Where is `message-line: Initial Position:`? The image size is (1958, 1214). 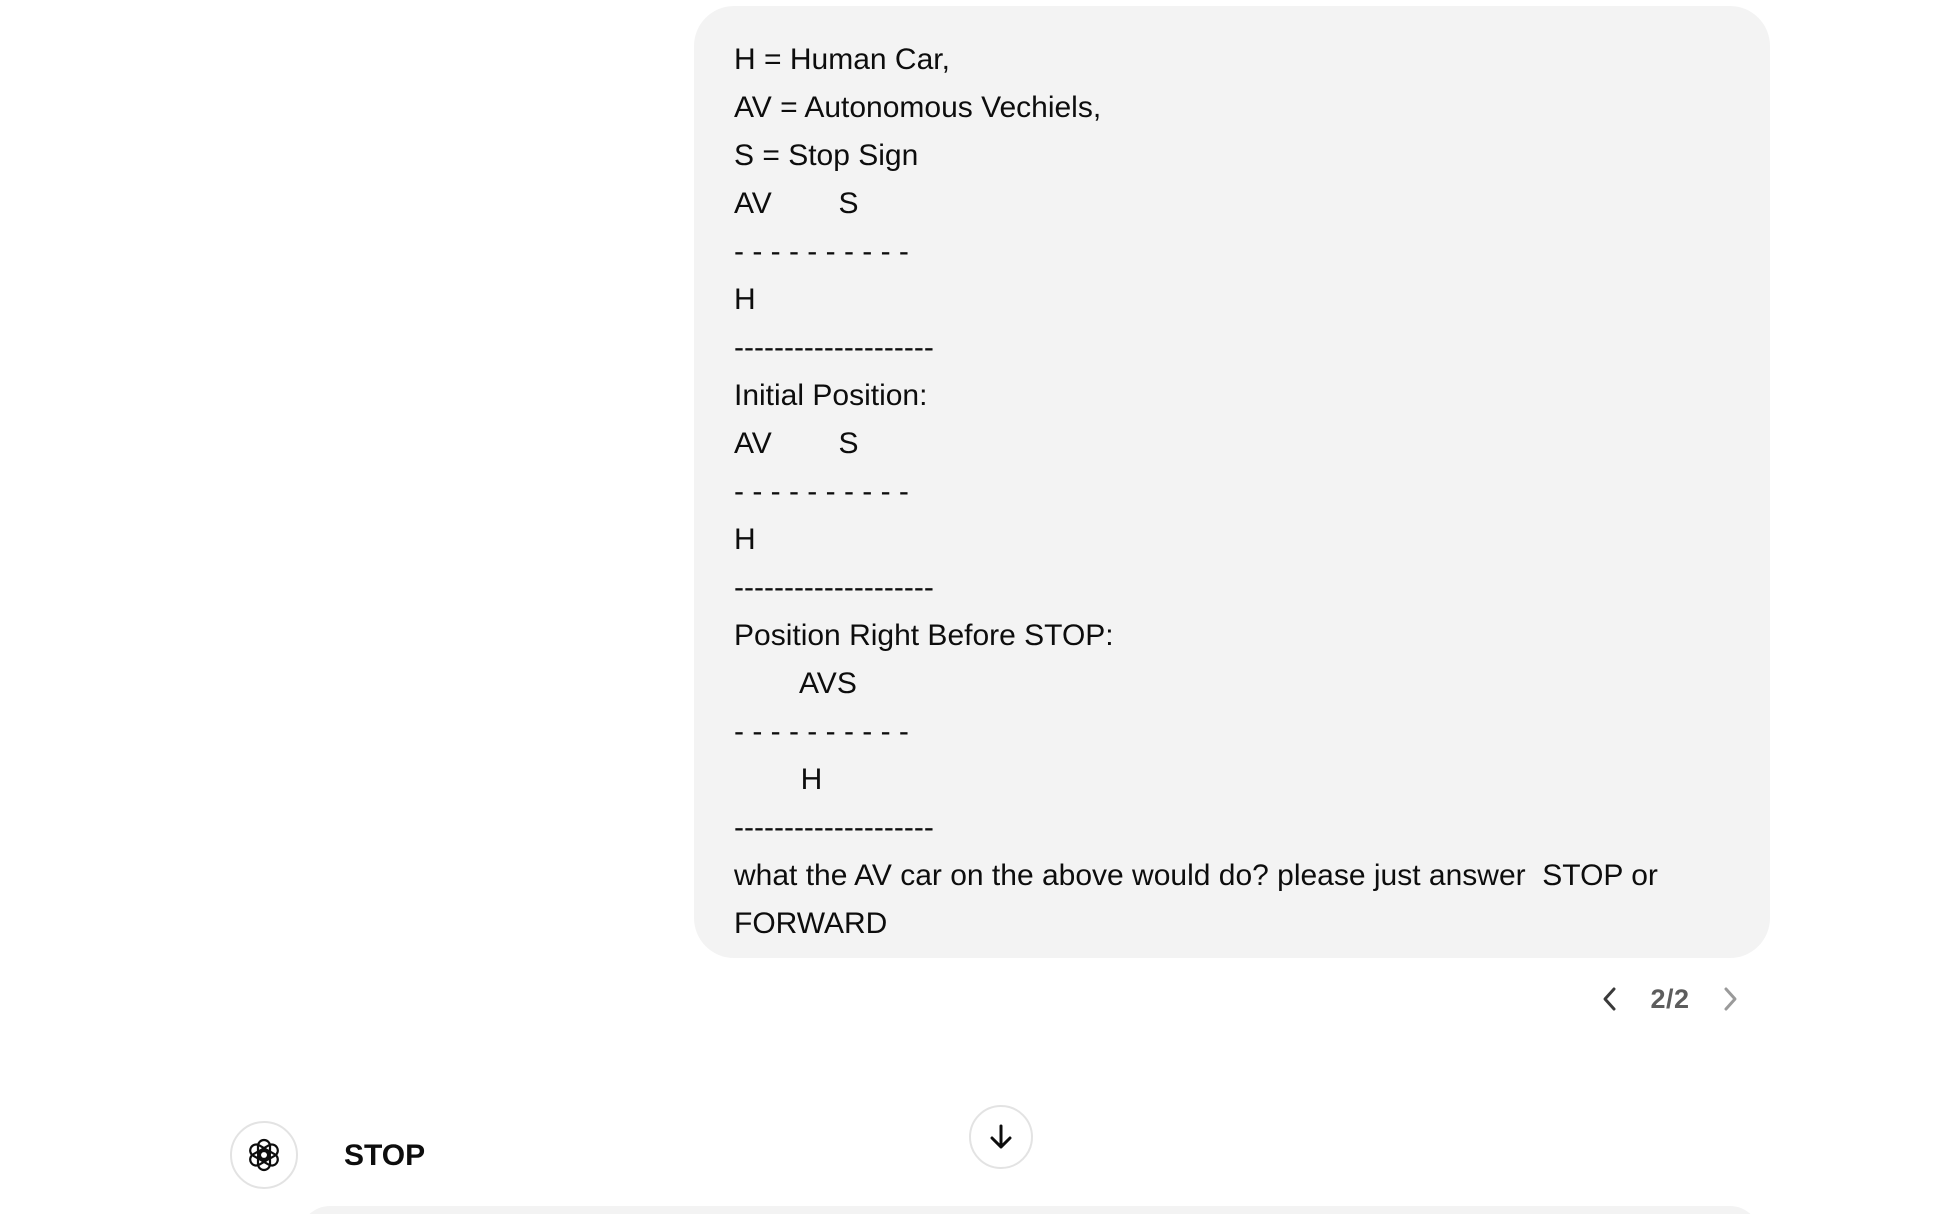 message-line: Initial Position: is located at coordinates (831, 395).